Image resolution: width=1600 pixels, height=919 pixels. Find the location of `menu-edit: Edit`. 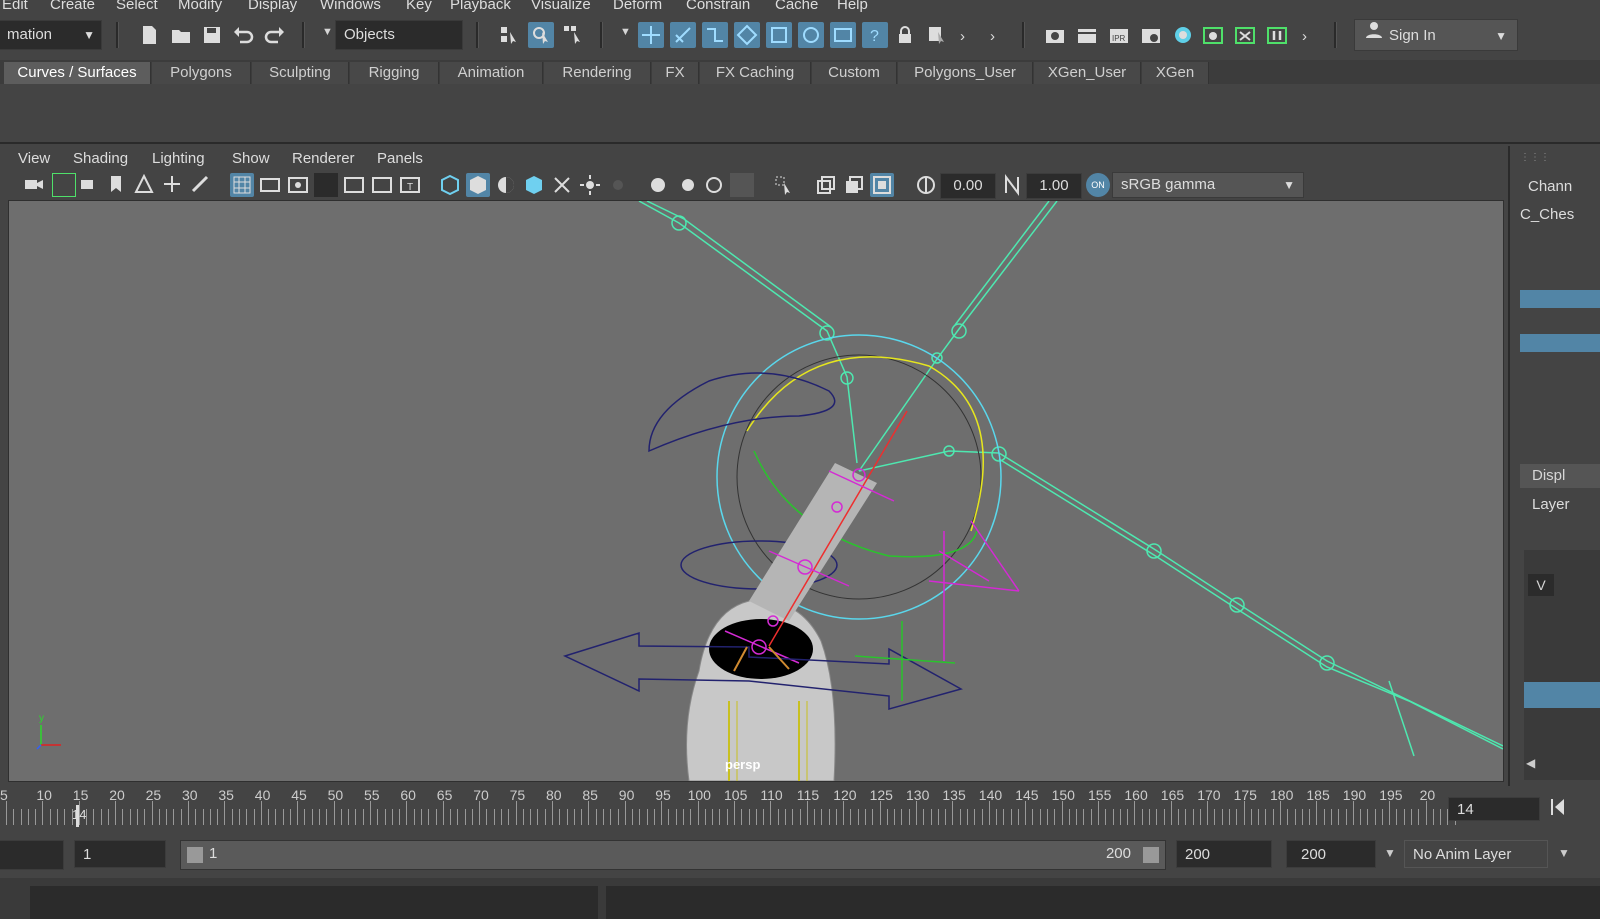

menu-edit: Edit is located at coordinates (15, 6).